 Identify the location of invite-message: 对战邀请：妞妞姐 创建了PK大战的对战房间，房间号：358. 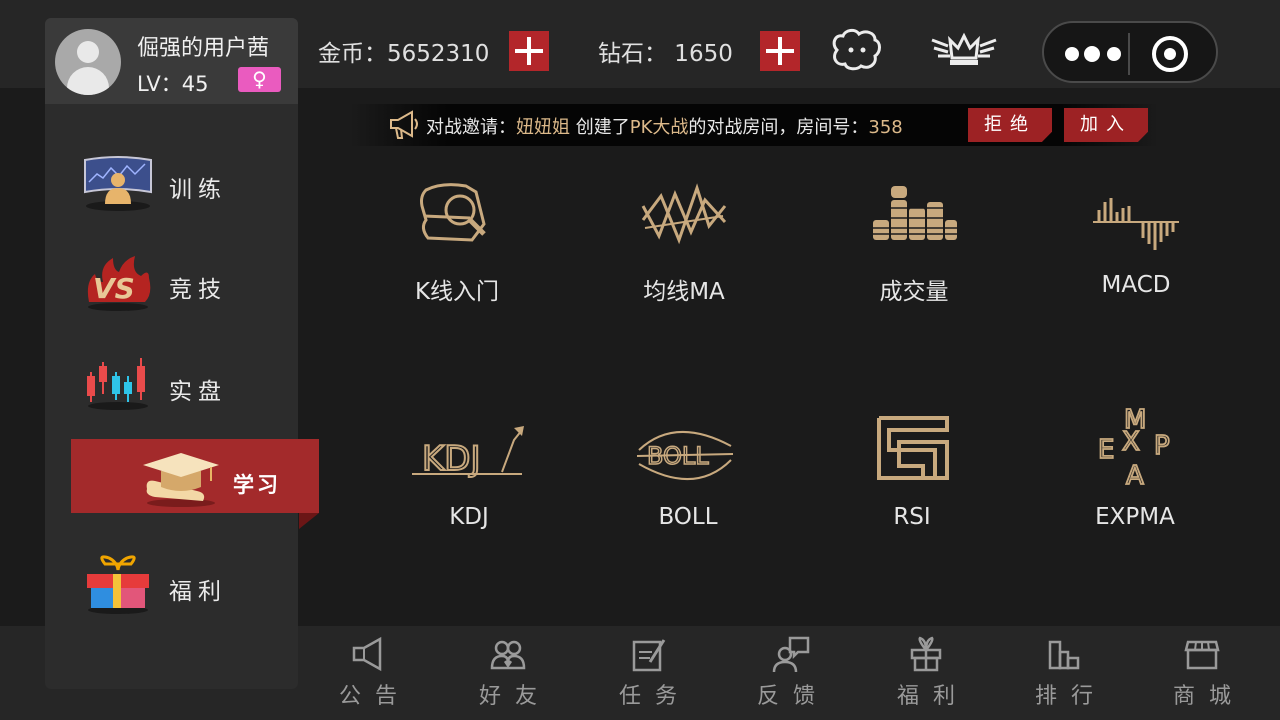
(664, 126).